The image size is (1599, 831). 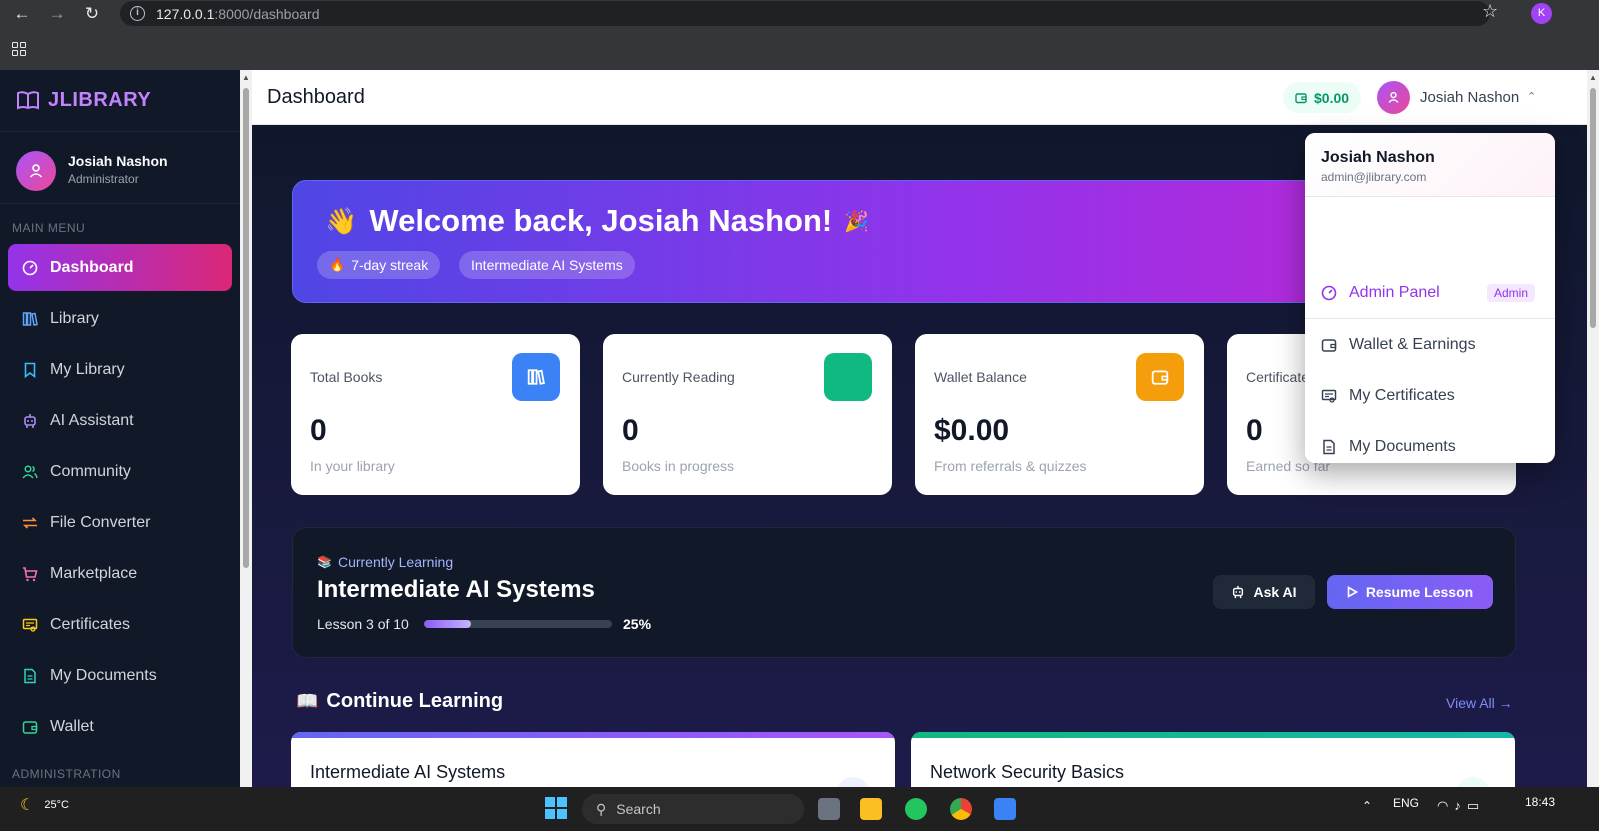 I want to click on sidebar-item-community: Community, so click(x=120, y=471).